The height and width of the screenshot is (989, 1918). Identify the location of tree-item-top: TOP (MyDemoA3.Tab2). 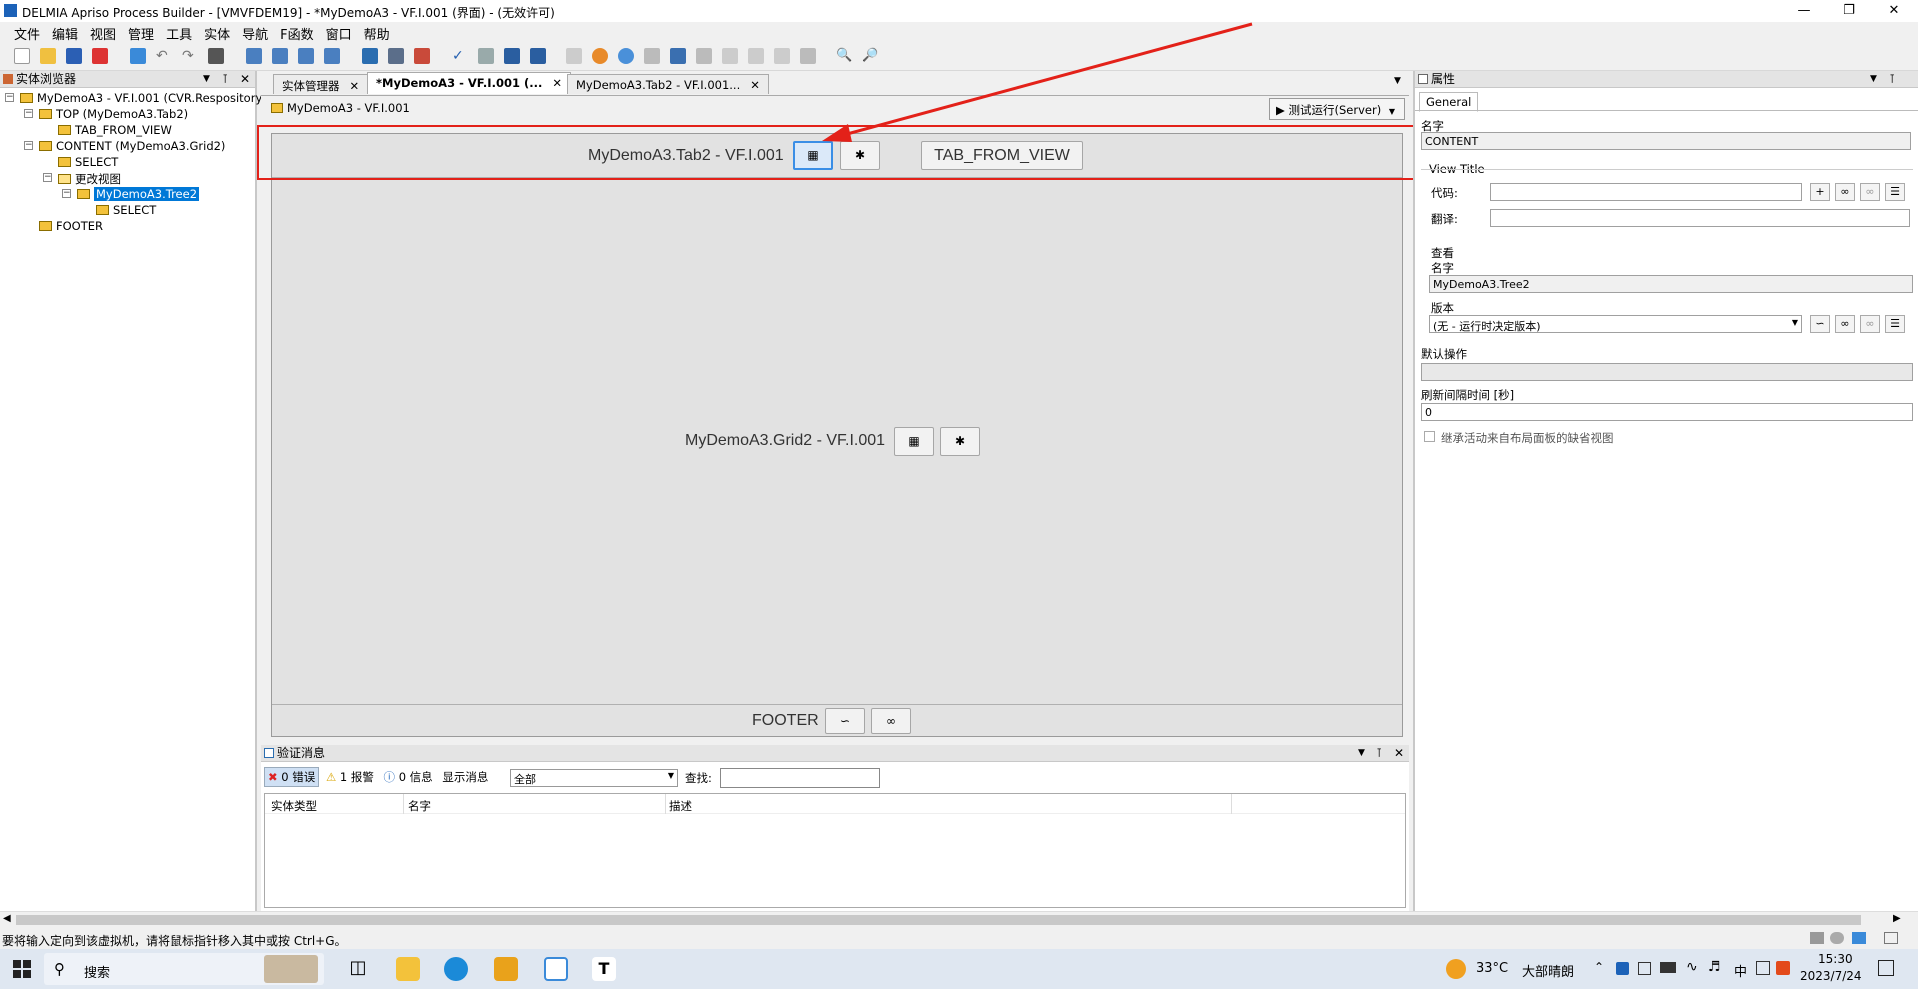
(113, 114).